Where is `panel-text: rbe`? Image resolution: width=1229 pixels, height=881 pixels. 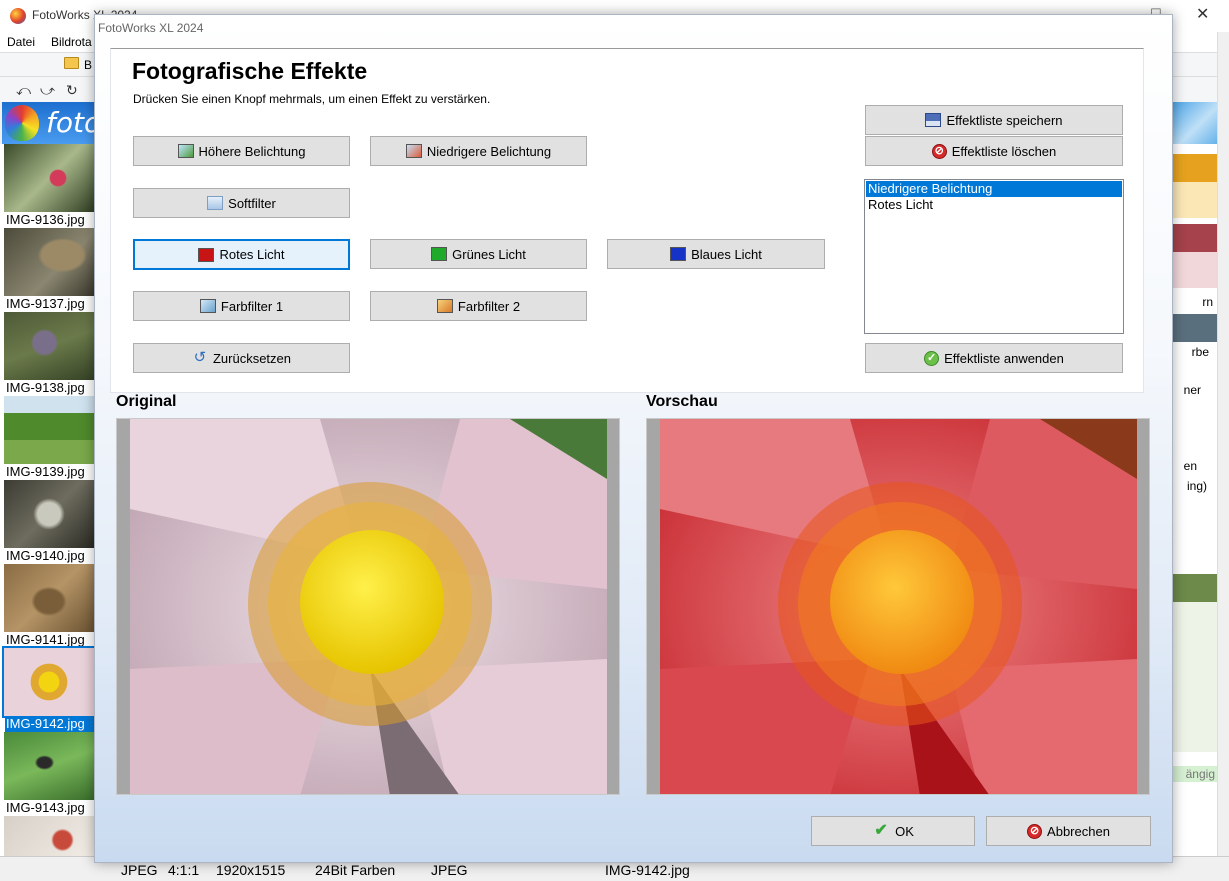
panel-text: rbe is located at coordinates (1200, 352).